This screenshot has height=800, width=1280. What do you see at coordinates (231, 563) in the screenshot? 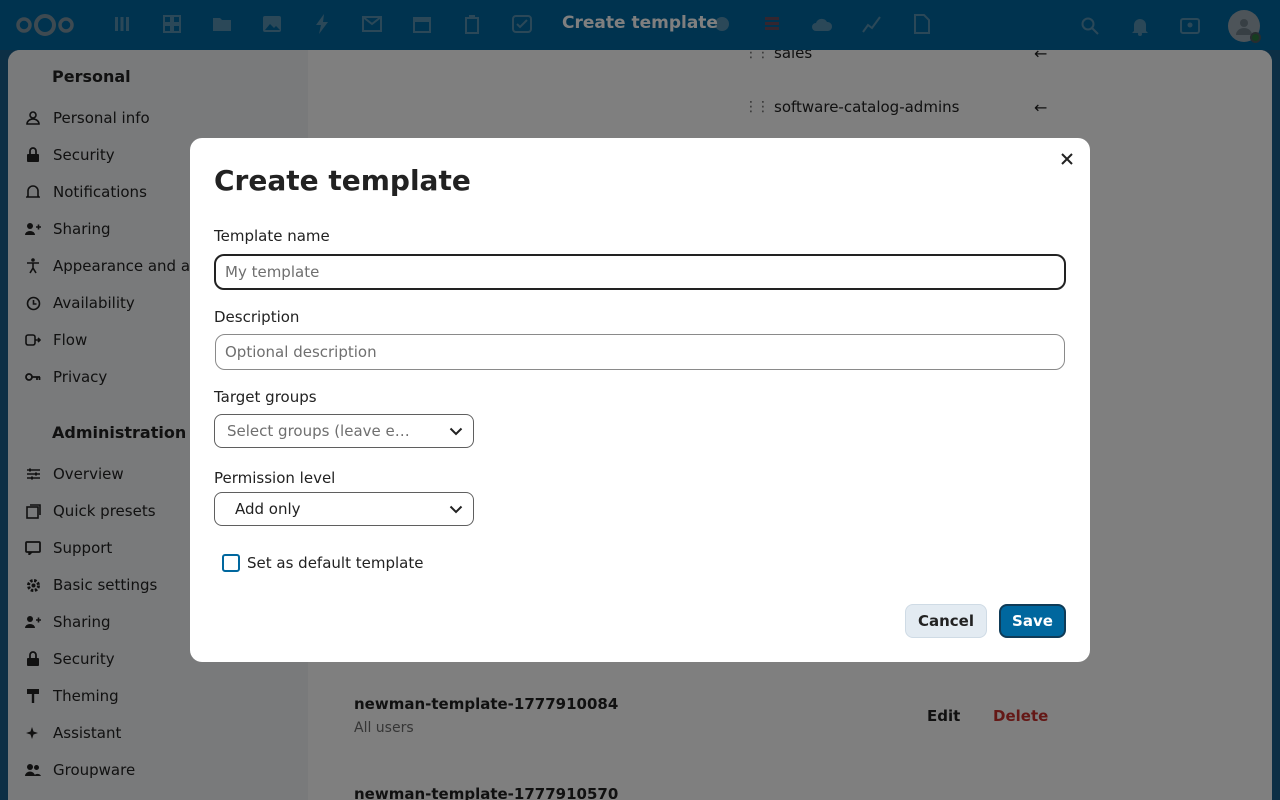
I see `default-template-checkbox` at bounding box center [231, 563].